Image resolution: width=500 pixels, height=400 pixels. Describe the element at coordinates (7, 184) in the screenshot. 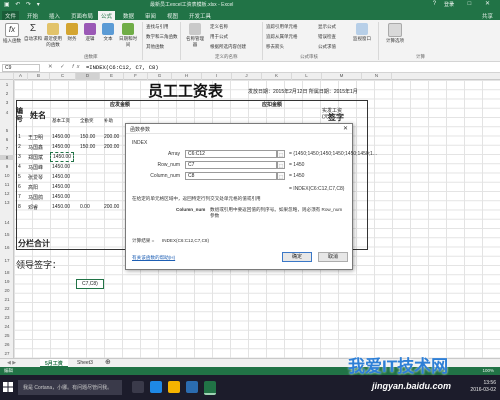

I see `row-header: 11` at that location.